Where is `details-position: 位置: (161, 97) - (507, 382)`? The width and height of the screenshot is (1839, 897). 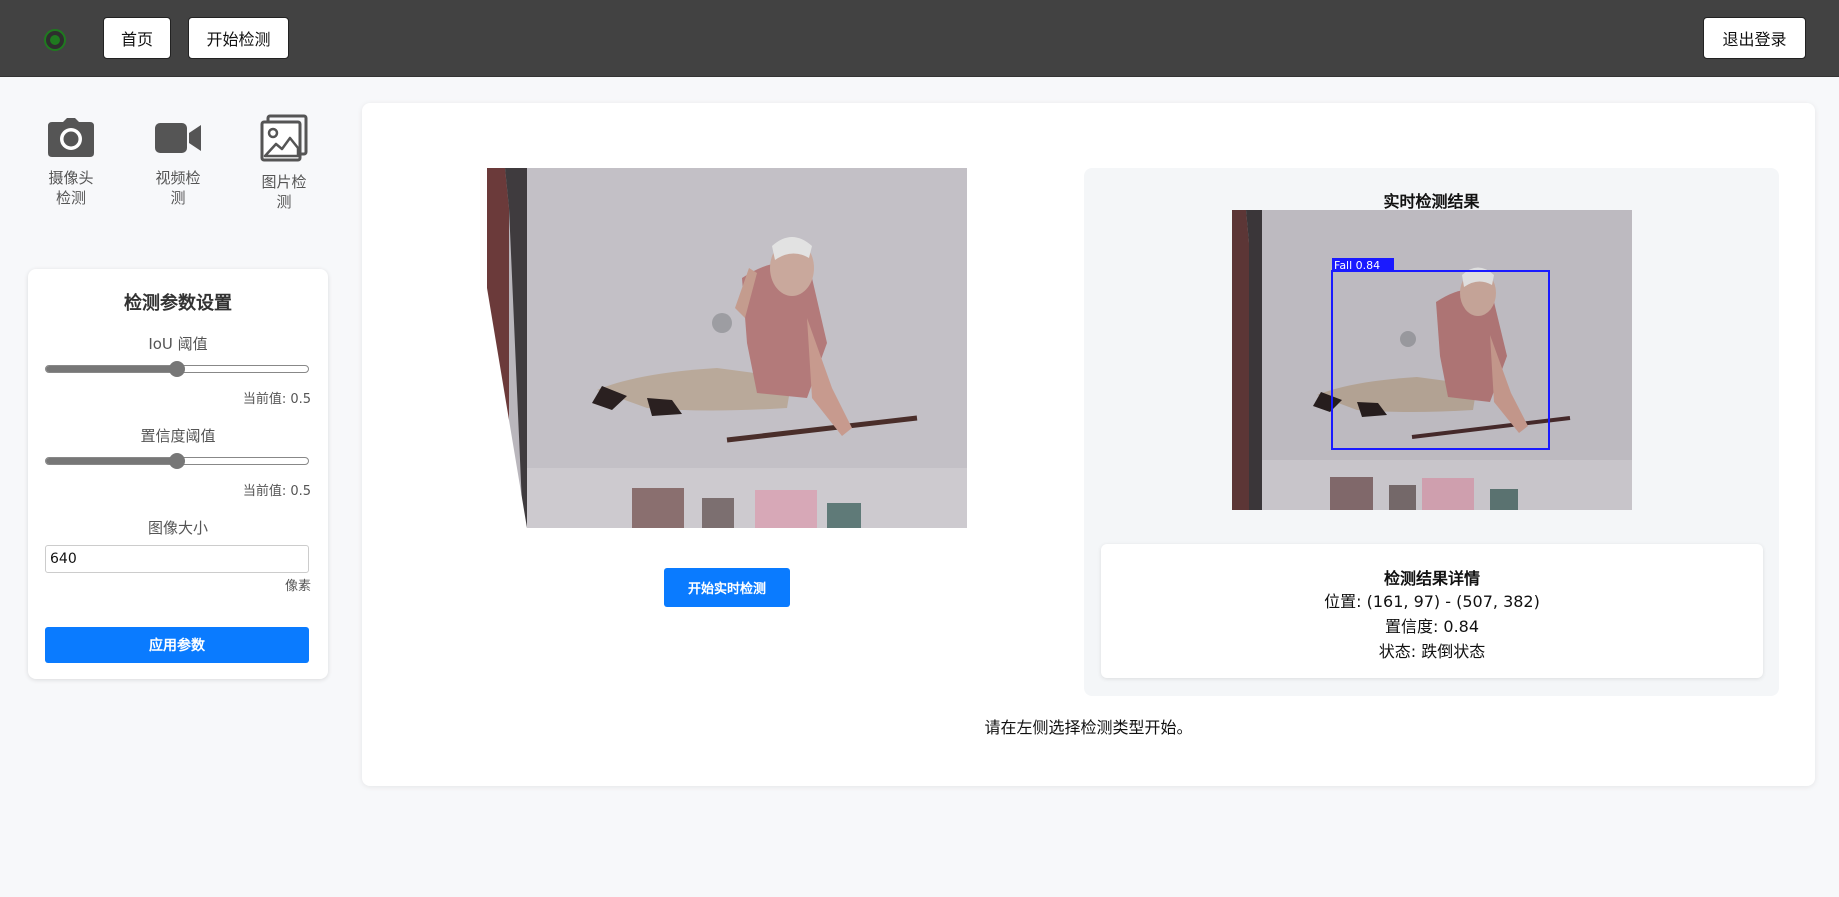
details-position: 位置: (161, 97) - (507, 382) is located at coordinates (1432, 601).